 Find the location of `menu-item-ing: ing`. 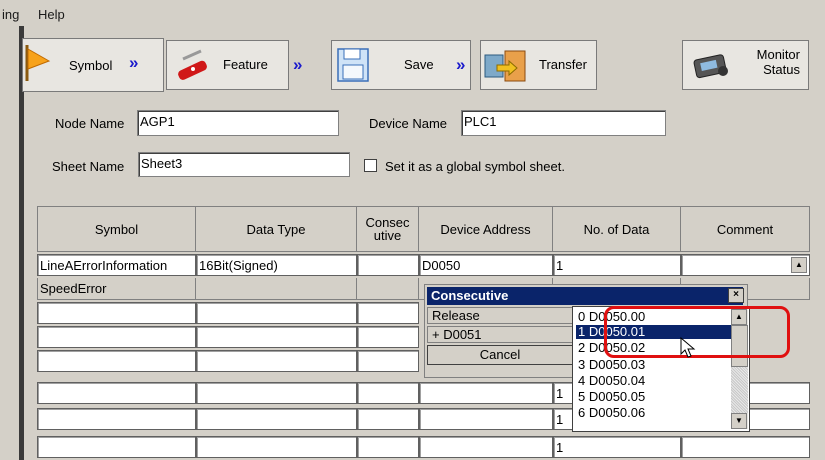

menu-item-ing: ing is located at coordinates (10, 14).